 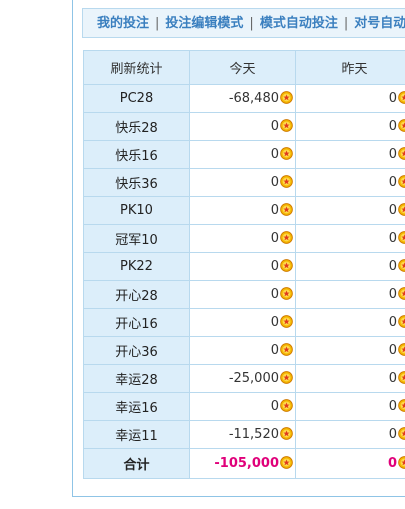 What do you see at coordinates (136, 126) in the screenshot?
I see `row-label: 快乐28` at bounding box center [136, 126].